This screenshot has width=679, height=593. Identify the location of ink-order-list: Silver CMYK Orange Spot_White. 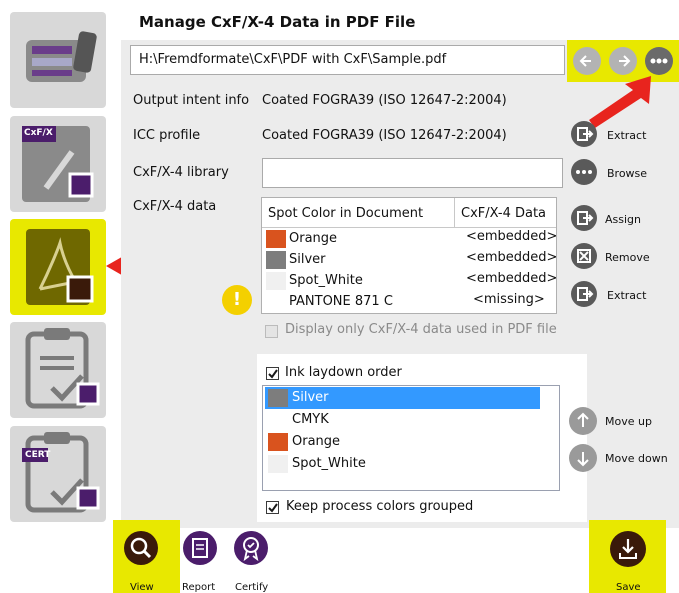
(411, 438).